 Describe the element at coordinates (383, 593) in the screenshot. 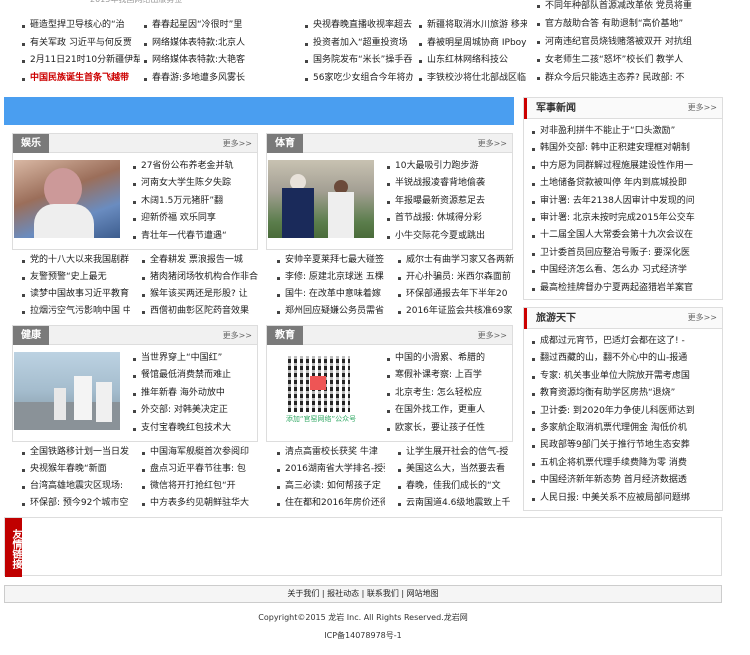

I see `footer-link: 联系我们` at that location.